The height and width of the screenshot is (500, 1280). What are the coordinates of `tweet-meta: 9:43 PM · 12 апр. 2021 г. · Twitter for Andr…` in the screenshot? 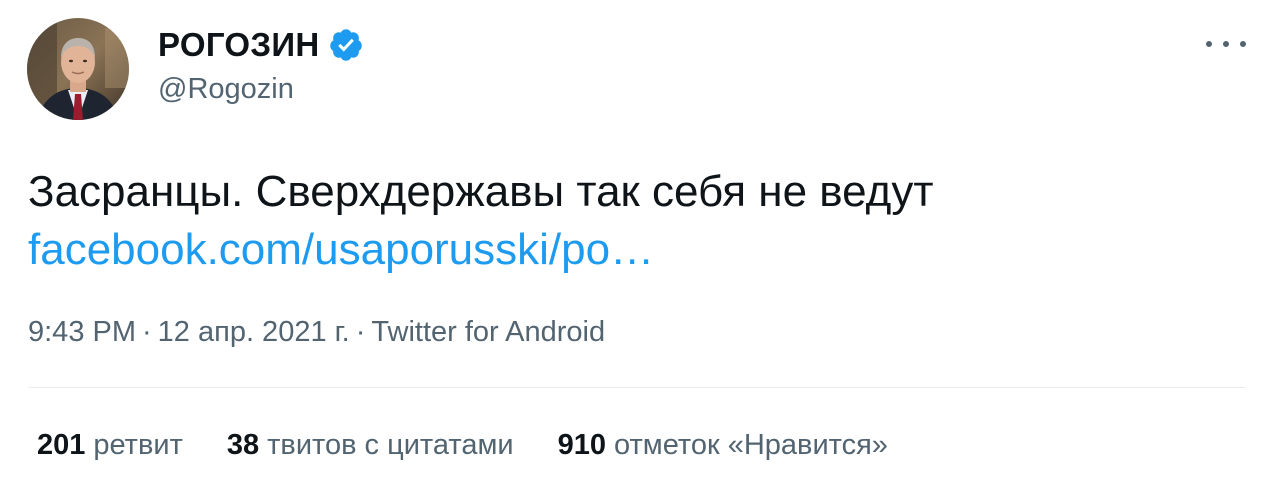 It's located at (316, 332).